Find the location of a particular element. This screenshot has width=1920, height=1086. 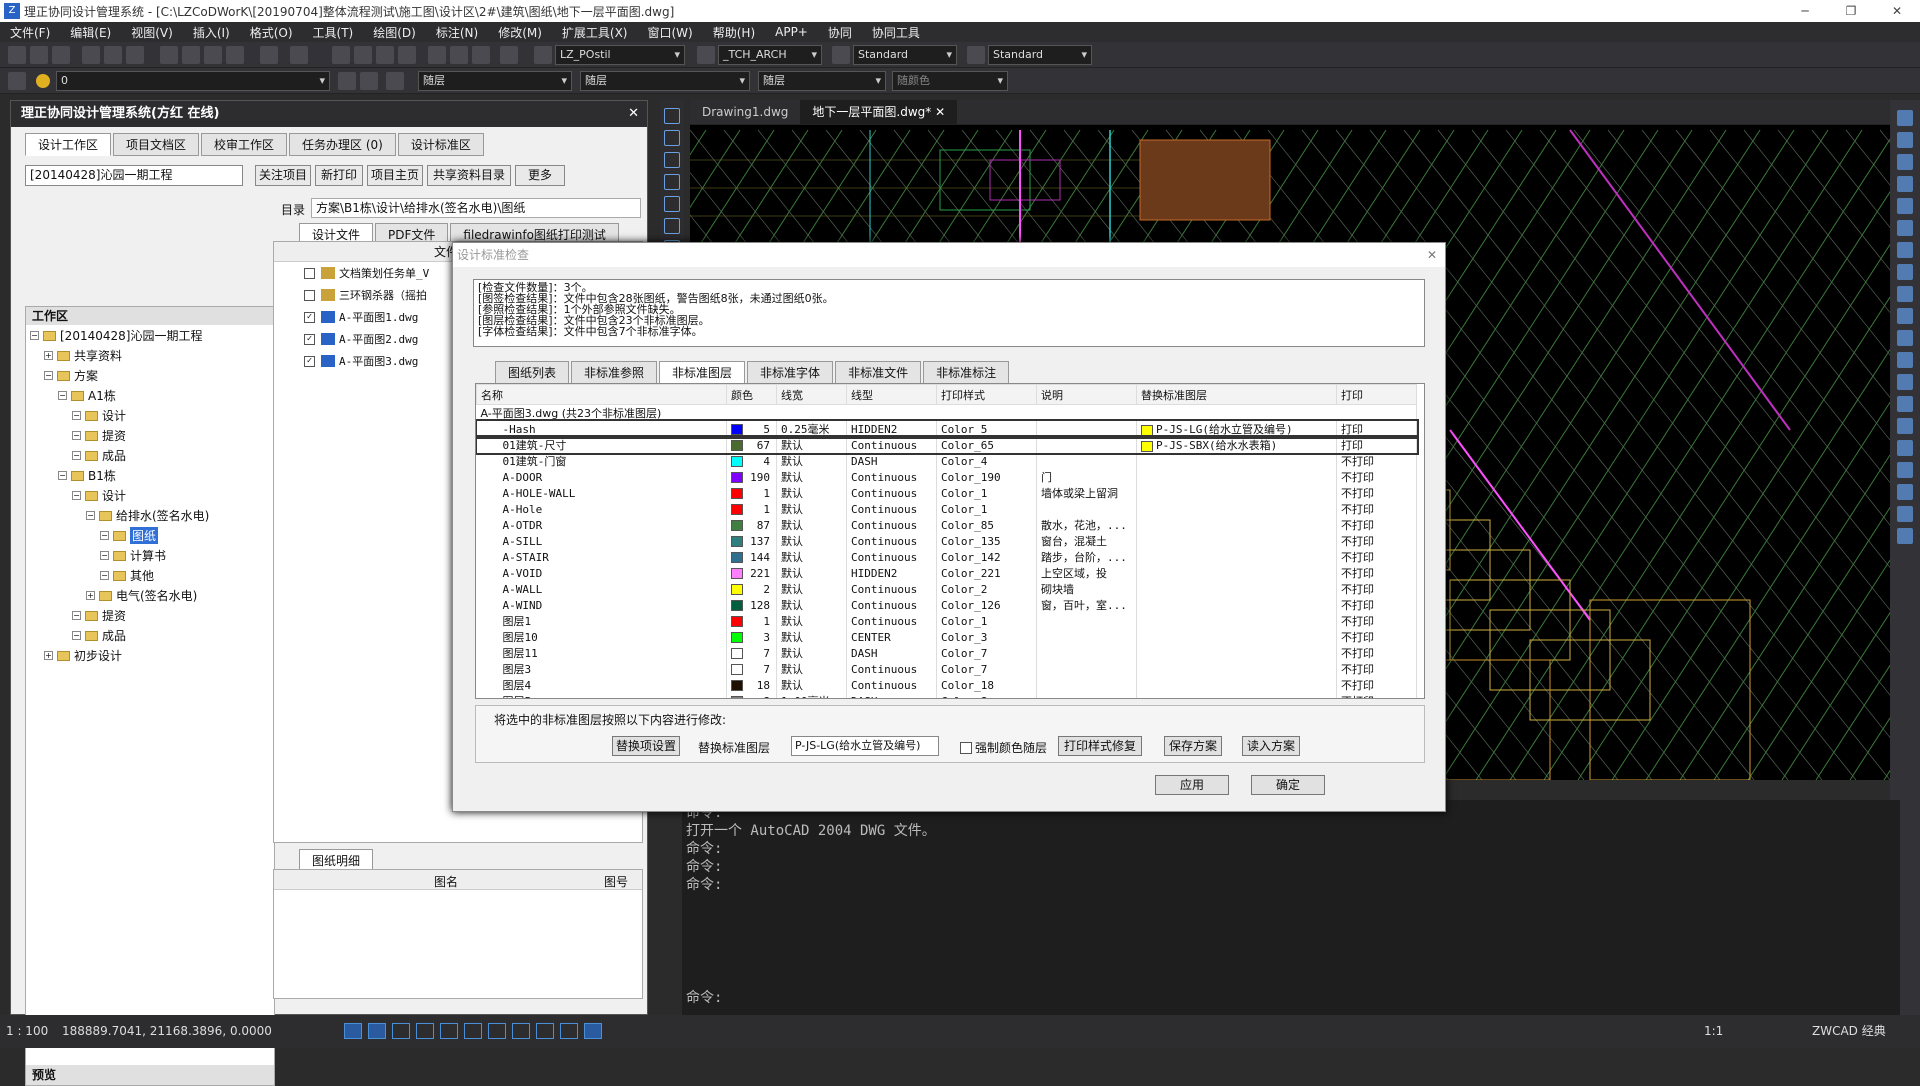

menu-item: 视图(V) is located at coordinates (152, 32).